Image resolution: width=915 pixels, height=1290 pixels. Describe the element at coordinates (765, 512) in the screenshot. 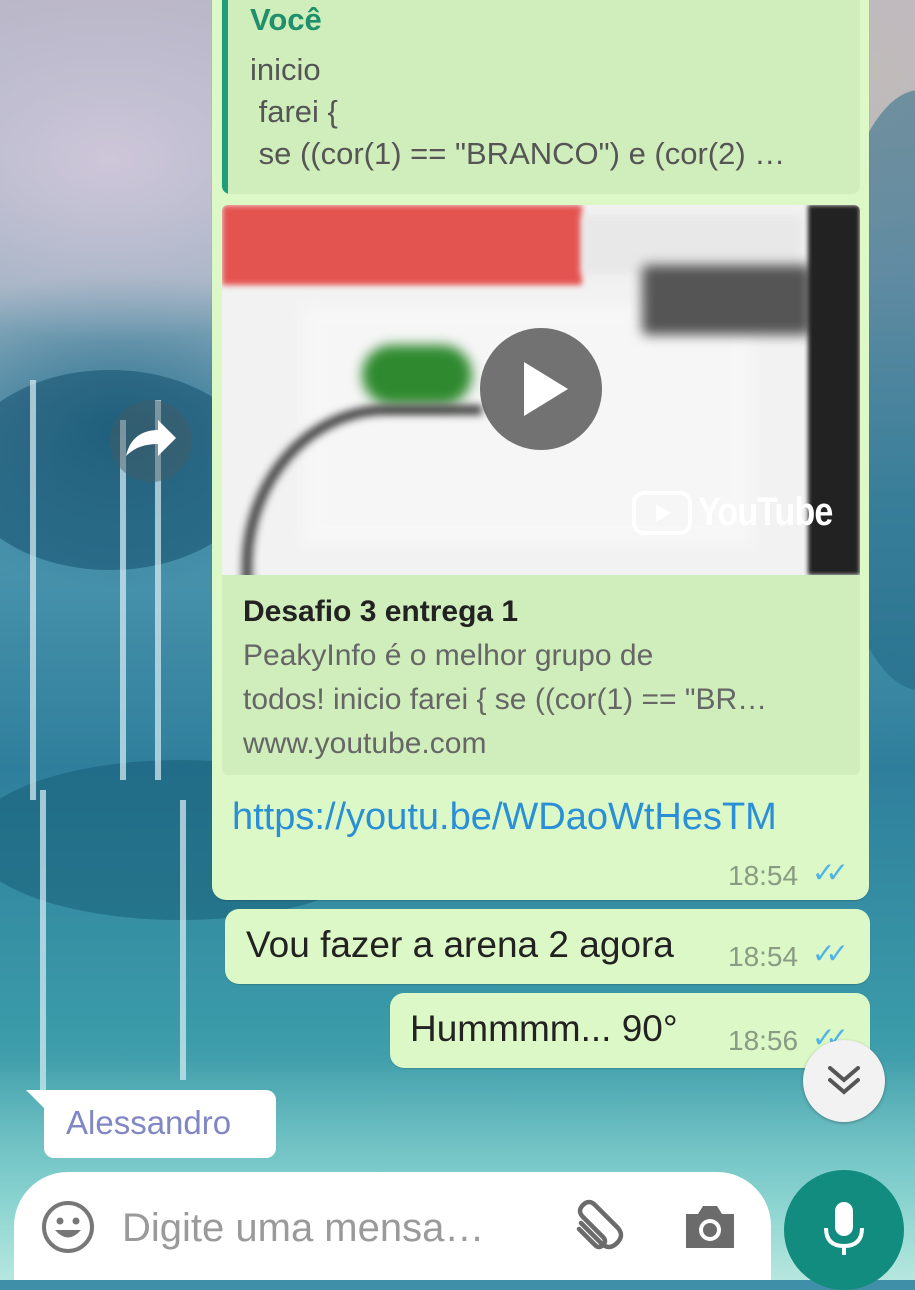

I see `youtube-logo-text: YouTube` at that location.